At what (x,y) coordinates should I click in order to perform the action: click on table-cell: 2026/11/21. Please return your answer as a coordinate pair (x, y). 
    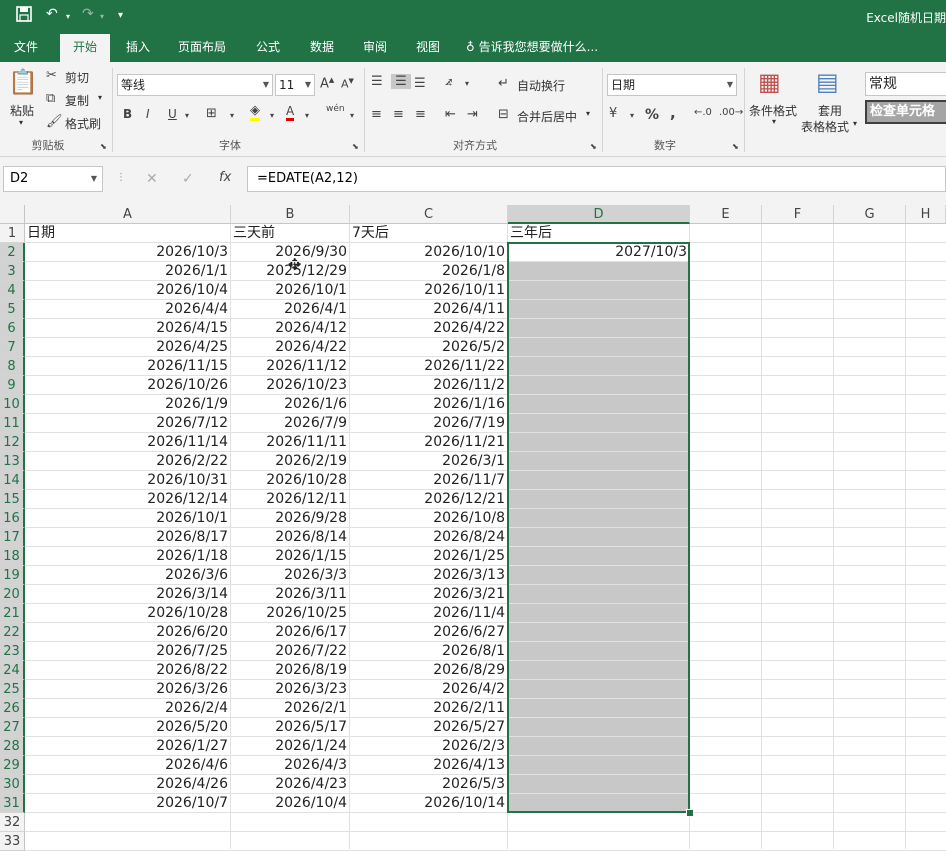
    Looking at the image, I should click on (428, 442).